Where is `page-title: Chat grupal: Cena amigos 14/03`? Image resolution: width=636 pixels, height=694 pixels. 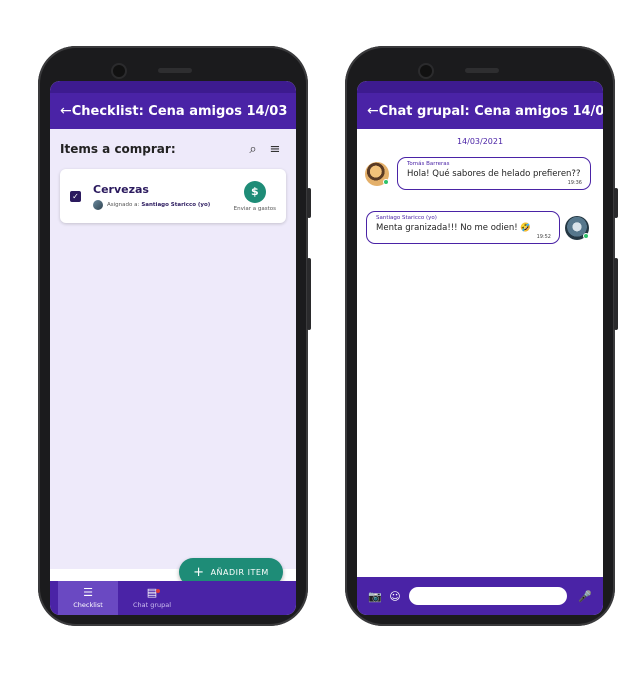
page-title: Chat grupal: Cena amigos 14/03 is located at coordinates (490, 111).